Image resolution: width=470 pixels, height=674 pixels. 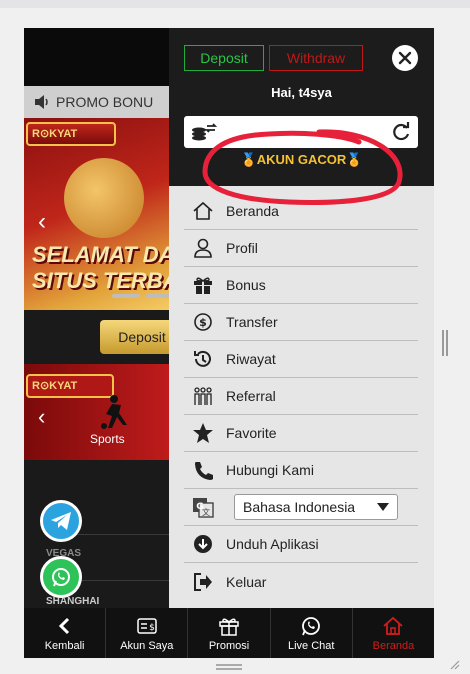 I want to click on brand-logo: R⊙KYAT, so click(x=71, y=134).